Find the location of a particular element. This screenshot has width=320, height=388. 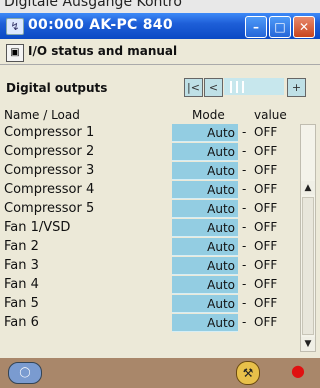

minimize-button: – is located at coordinates (256, 27).